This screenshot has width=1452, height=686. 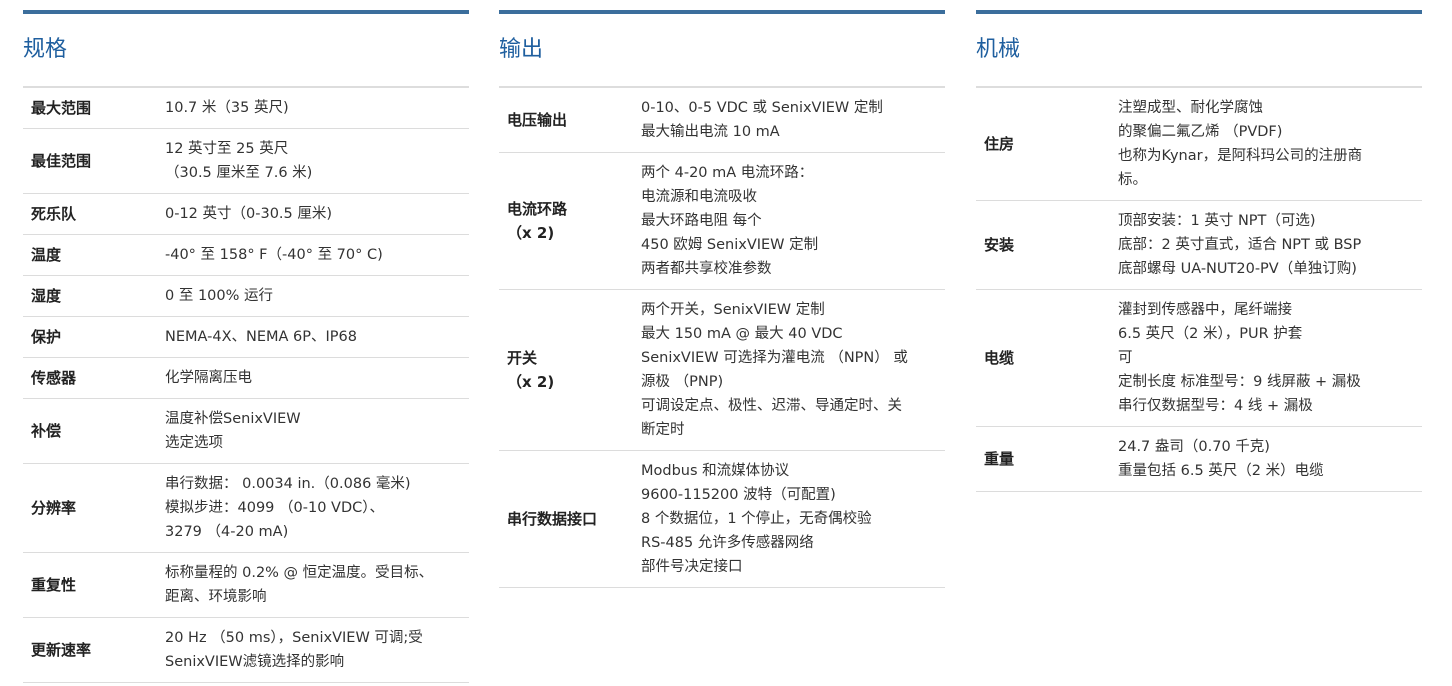 What do you see at coordinates (570, 120) in the screenshot?
I see `row-label: 电压输出` at bounding box center [570, 120].